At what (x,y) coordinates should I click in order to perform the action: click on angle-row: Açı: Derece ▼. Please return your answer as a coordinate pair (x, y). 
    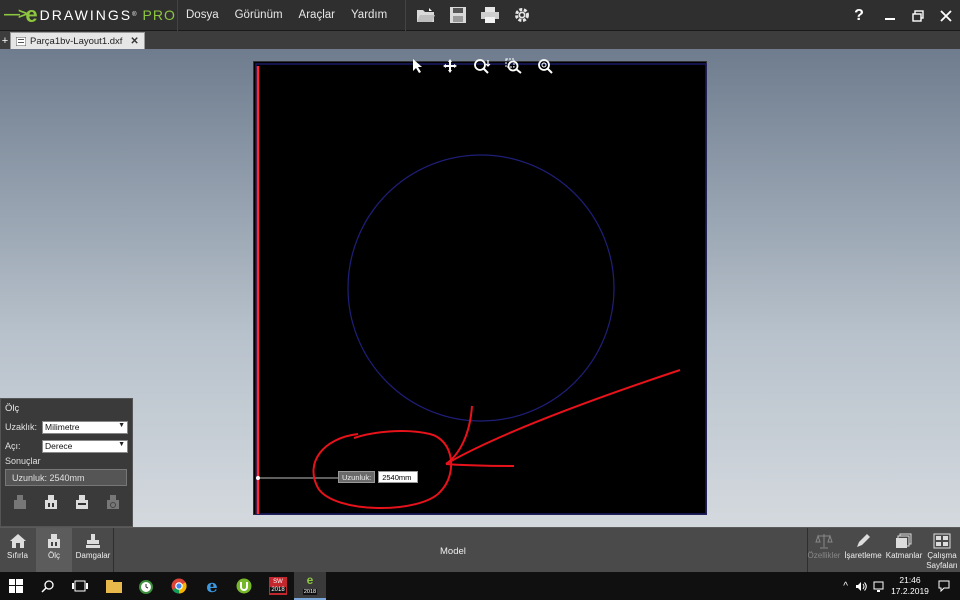
    Looking at the image, I should click on (66, 446).